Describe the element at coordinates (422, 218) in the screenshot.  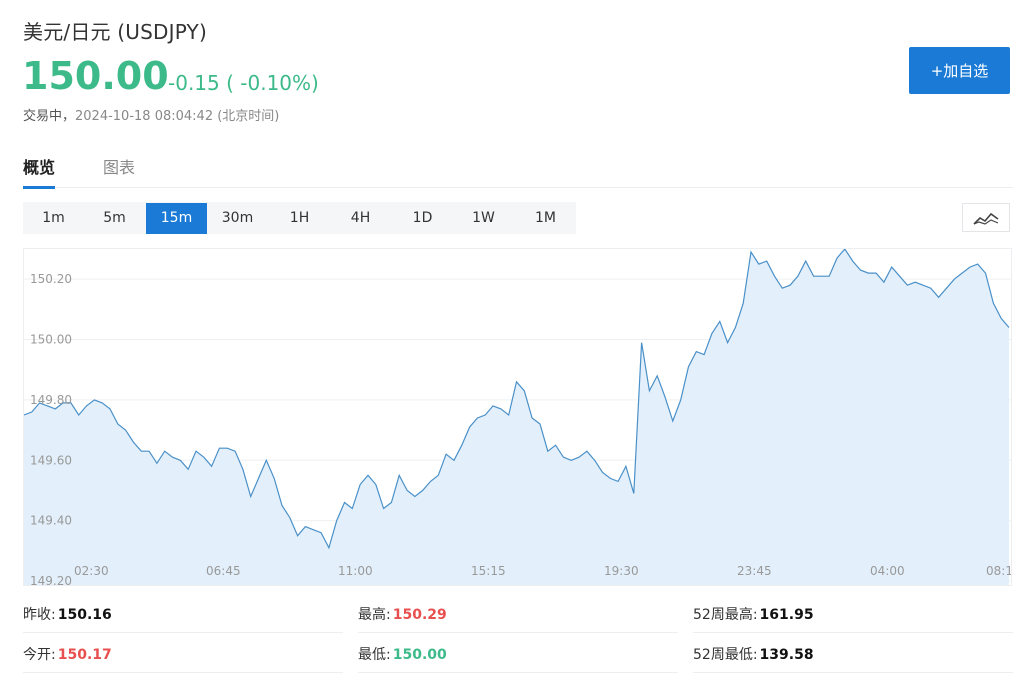
I see `interval-1d: 1D` at that location.